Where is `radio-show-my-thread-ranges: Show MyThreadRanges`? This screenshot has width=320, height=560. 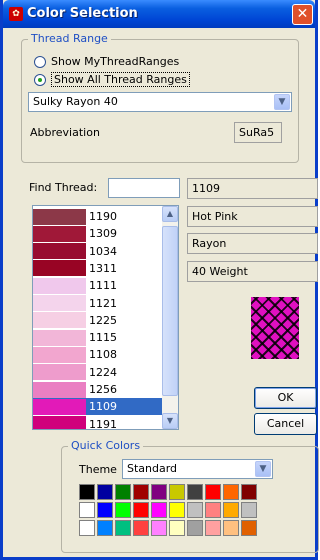 radio-show-my-thread-ranges: Show MyThreadRanges is located at coordinates (106, 61).